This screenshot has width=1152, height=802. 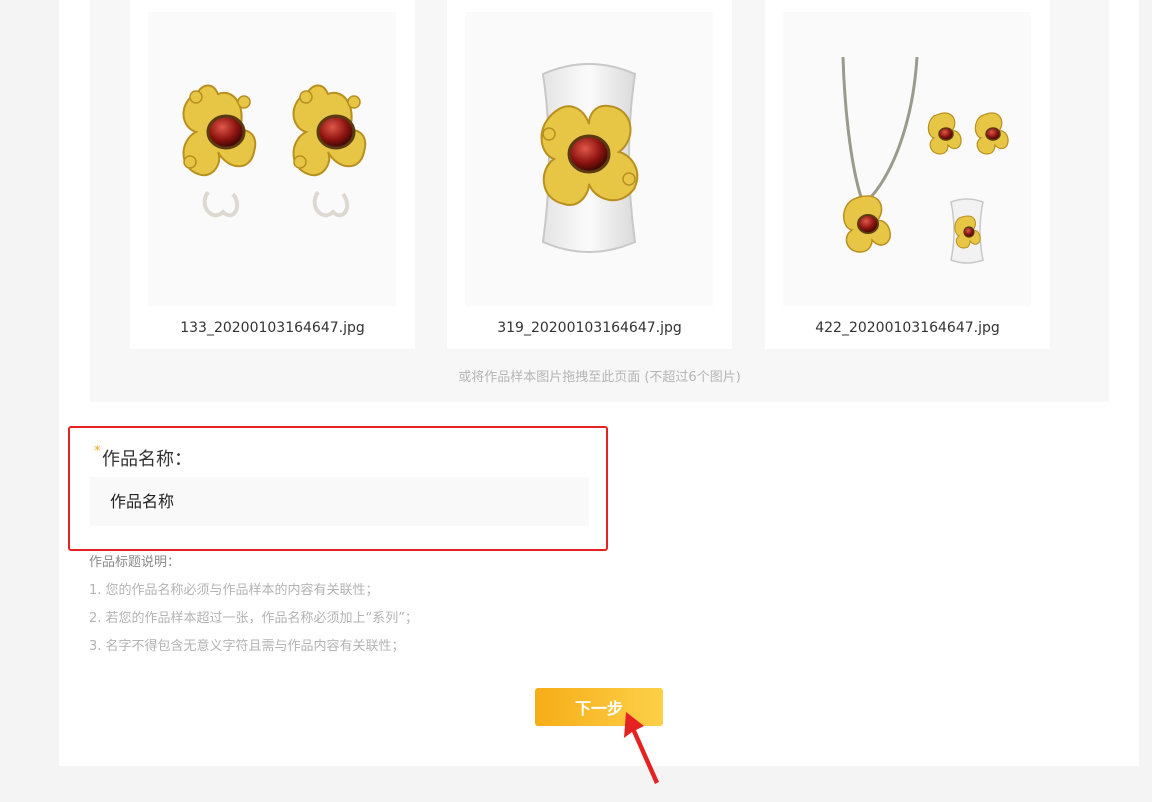 I want to click on annotation-arrow-icon, so click(x=641, y=748).